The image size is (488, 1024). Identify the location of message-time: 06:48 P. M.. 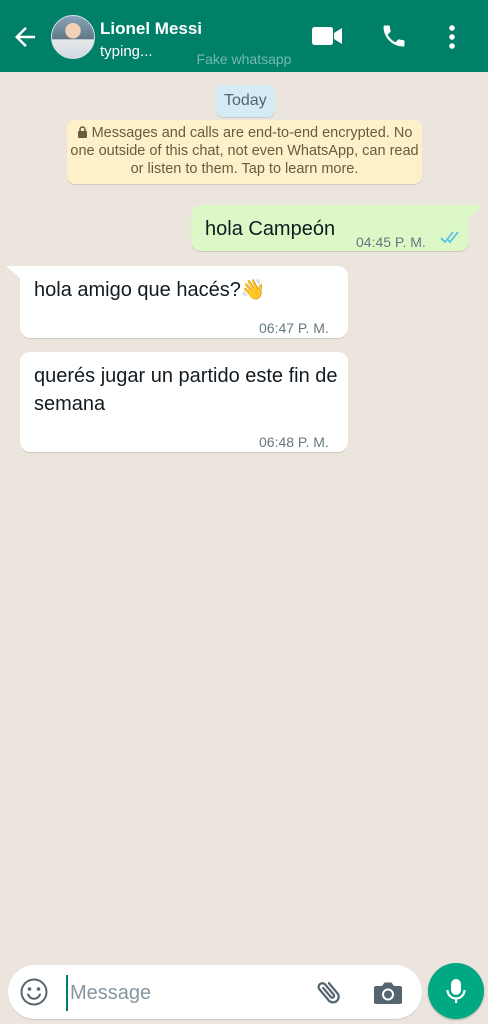
(294, 442).